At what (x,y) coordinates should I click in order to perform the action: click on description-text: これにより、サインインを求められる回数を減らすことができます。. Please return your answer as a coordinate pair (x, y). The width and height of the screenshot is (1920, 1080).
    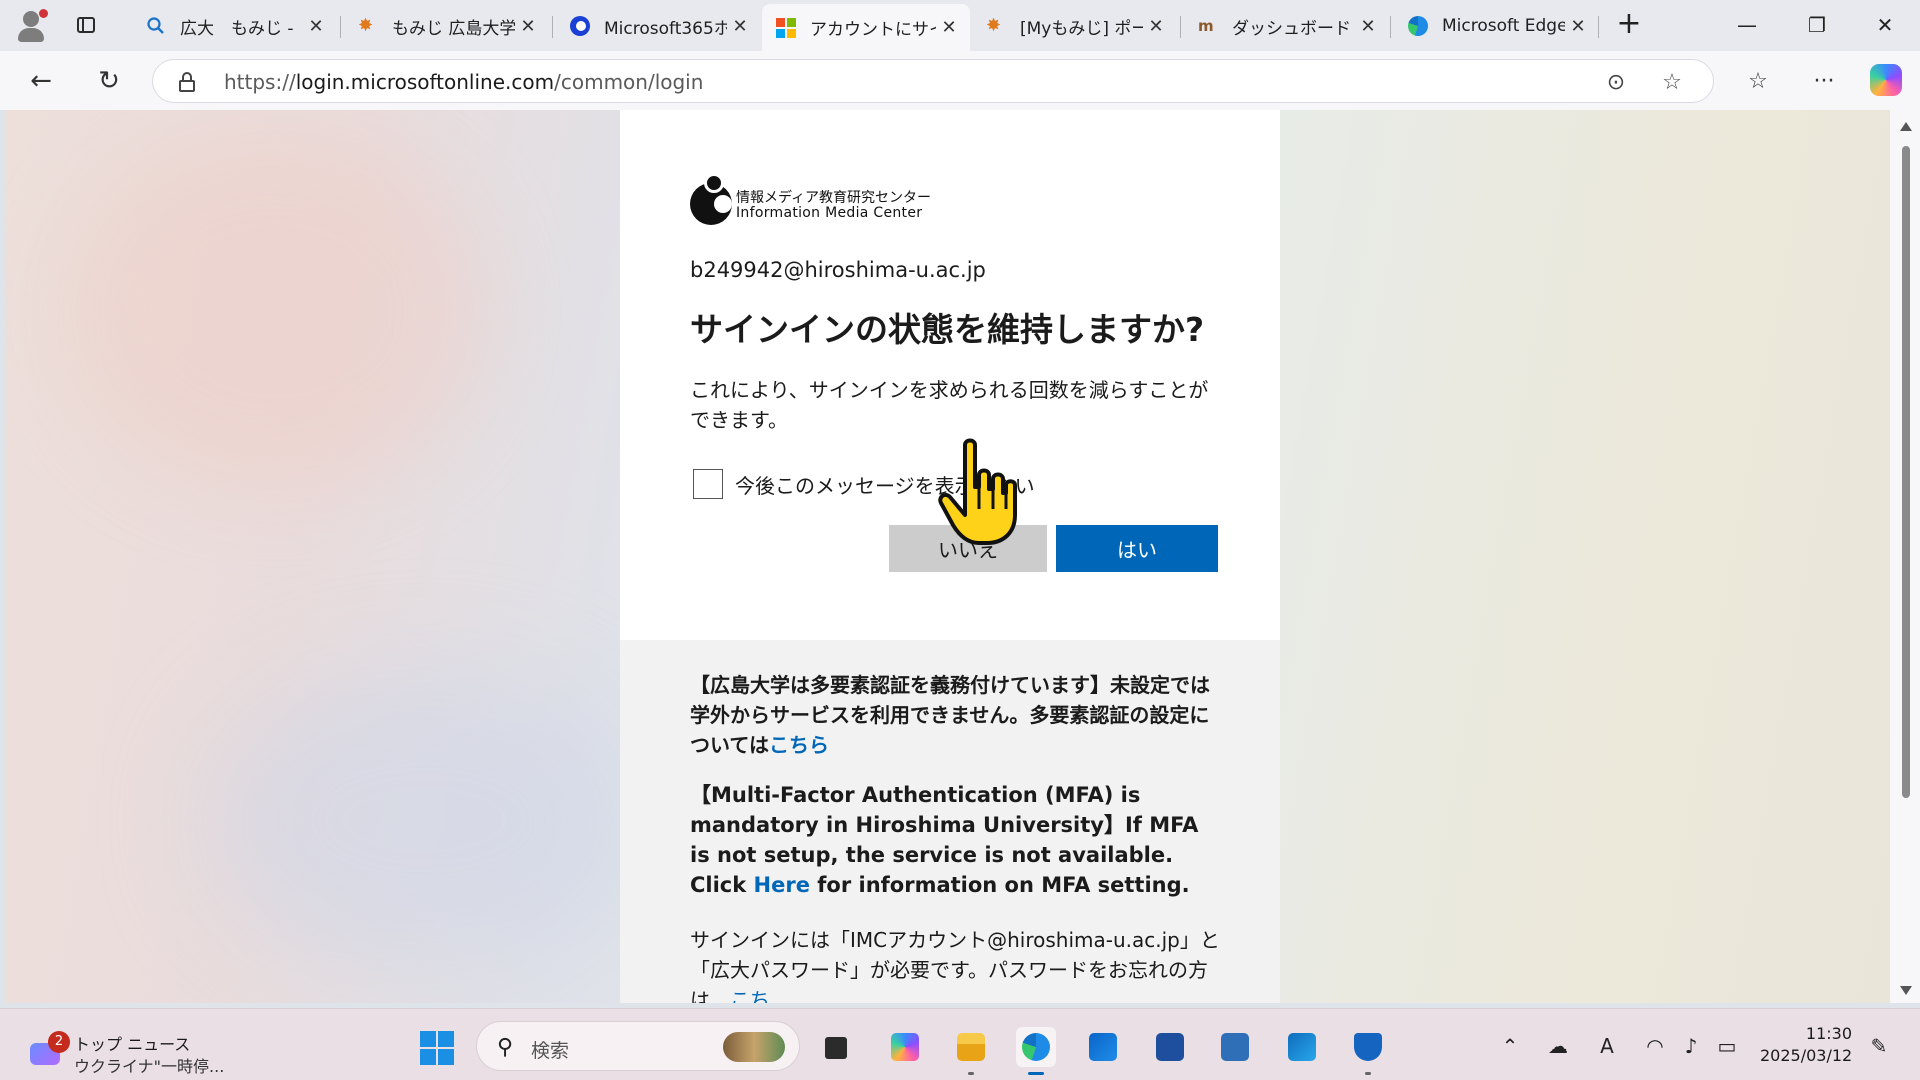
    Looking at the image, I should click on (949, 405).